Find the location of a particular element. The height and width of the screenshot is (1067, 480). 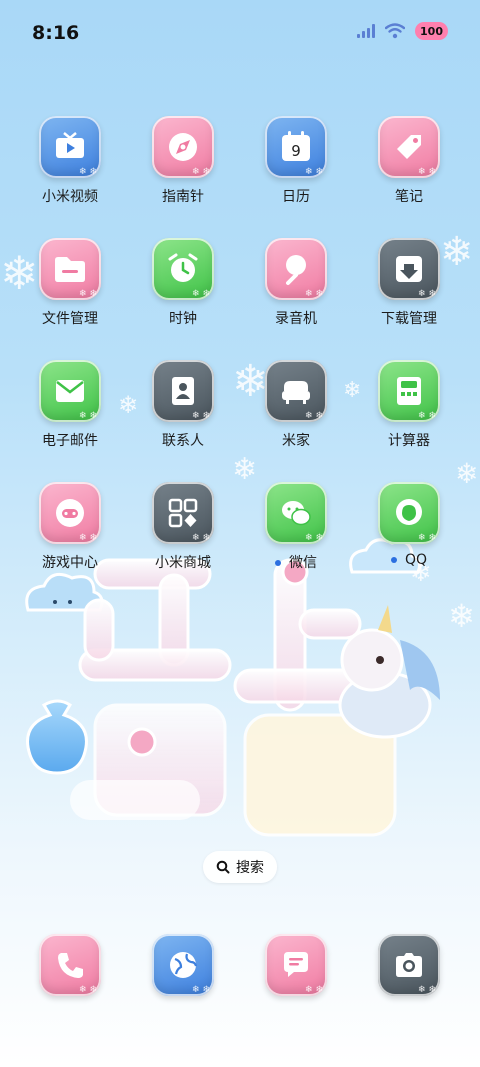

app-label: 电子邮件 is located at coordinates (70, 441).